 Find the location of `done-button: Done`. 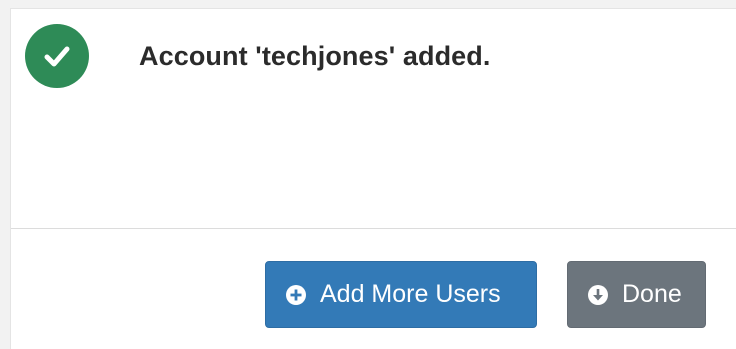

done-button: Done is located at coordinates (636, 294).